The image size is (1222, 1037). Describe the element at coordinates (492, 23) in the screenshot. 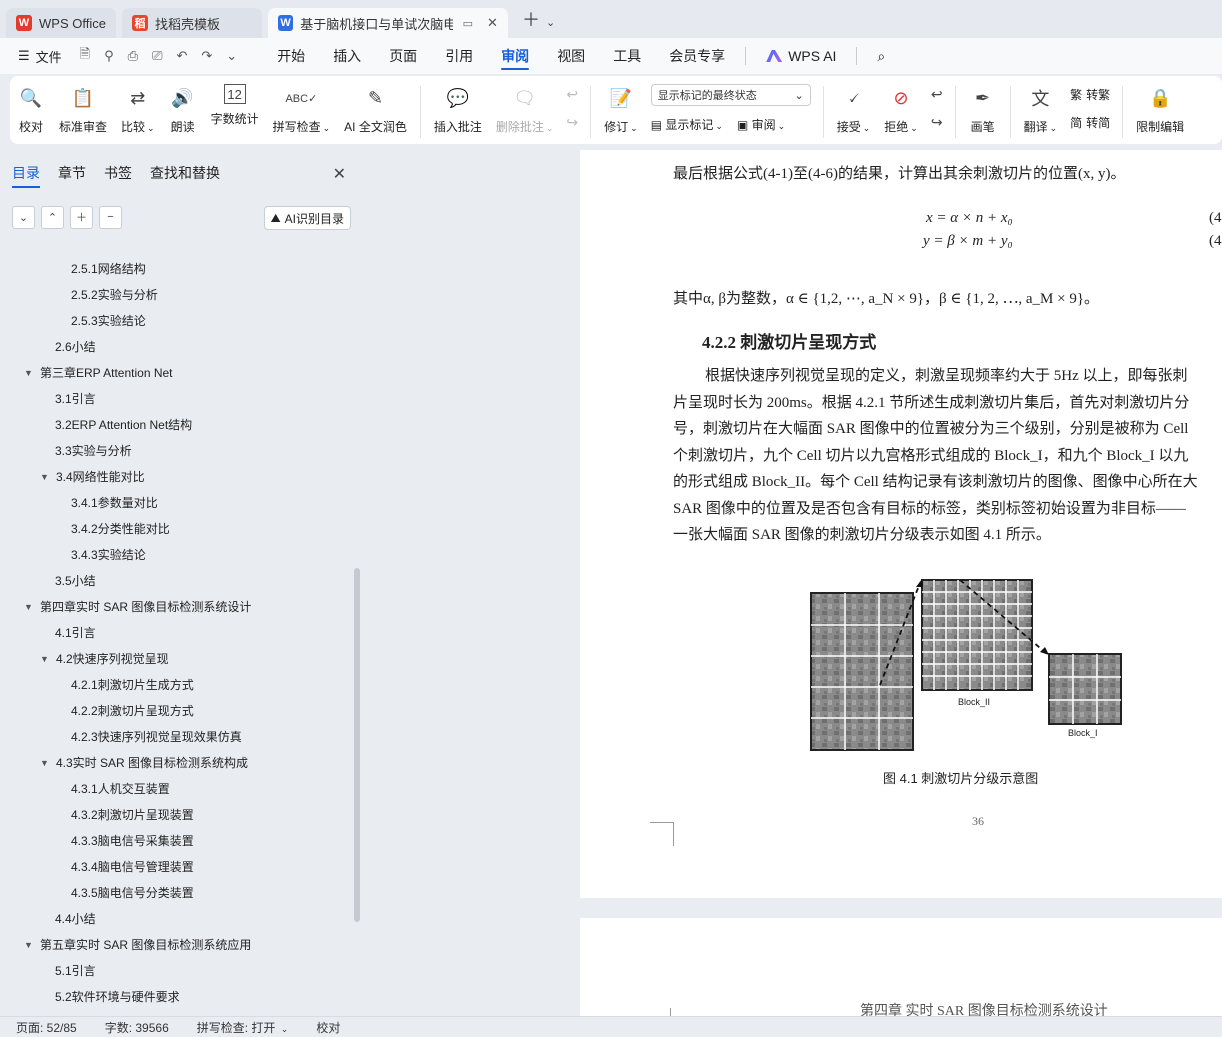

I see `close-tab-icon: ✕` at that location.